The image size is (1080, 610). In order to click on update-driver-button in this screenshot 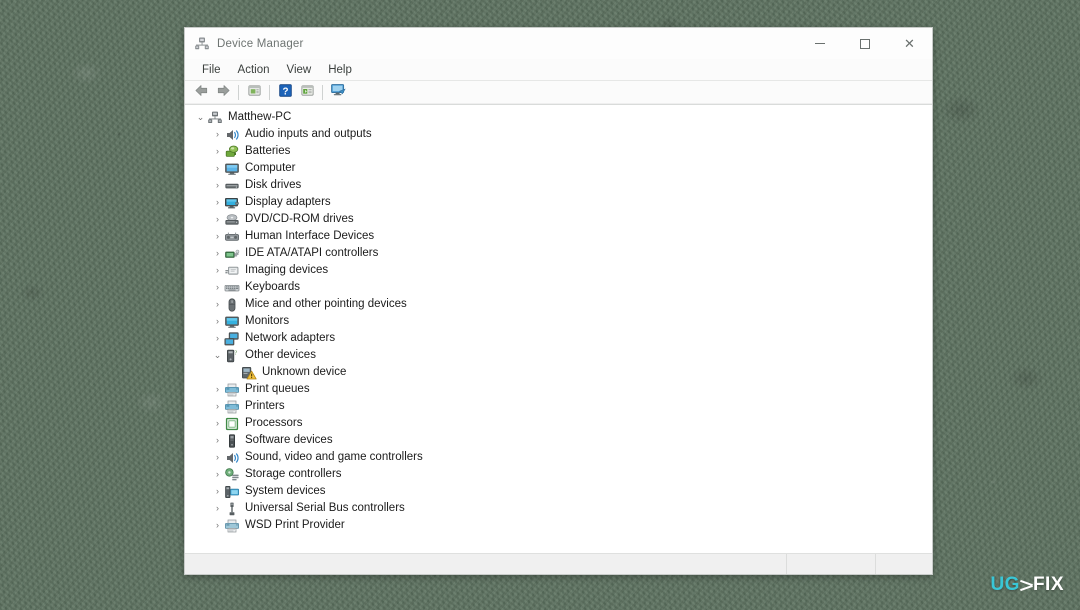, I will do `click(307, 93)`.